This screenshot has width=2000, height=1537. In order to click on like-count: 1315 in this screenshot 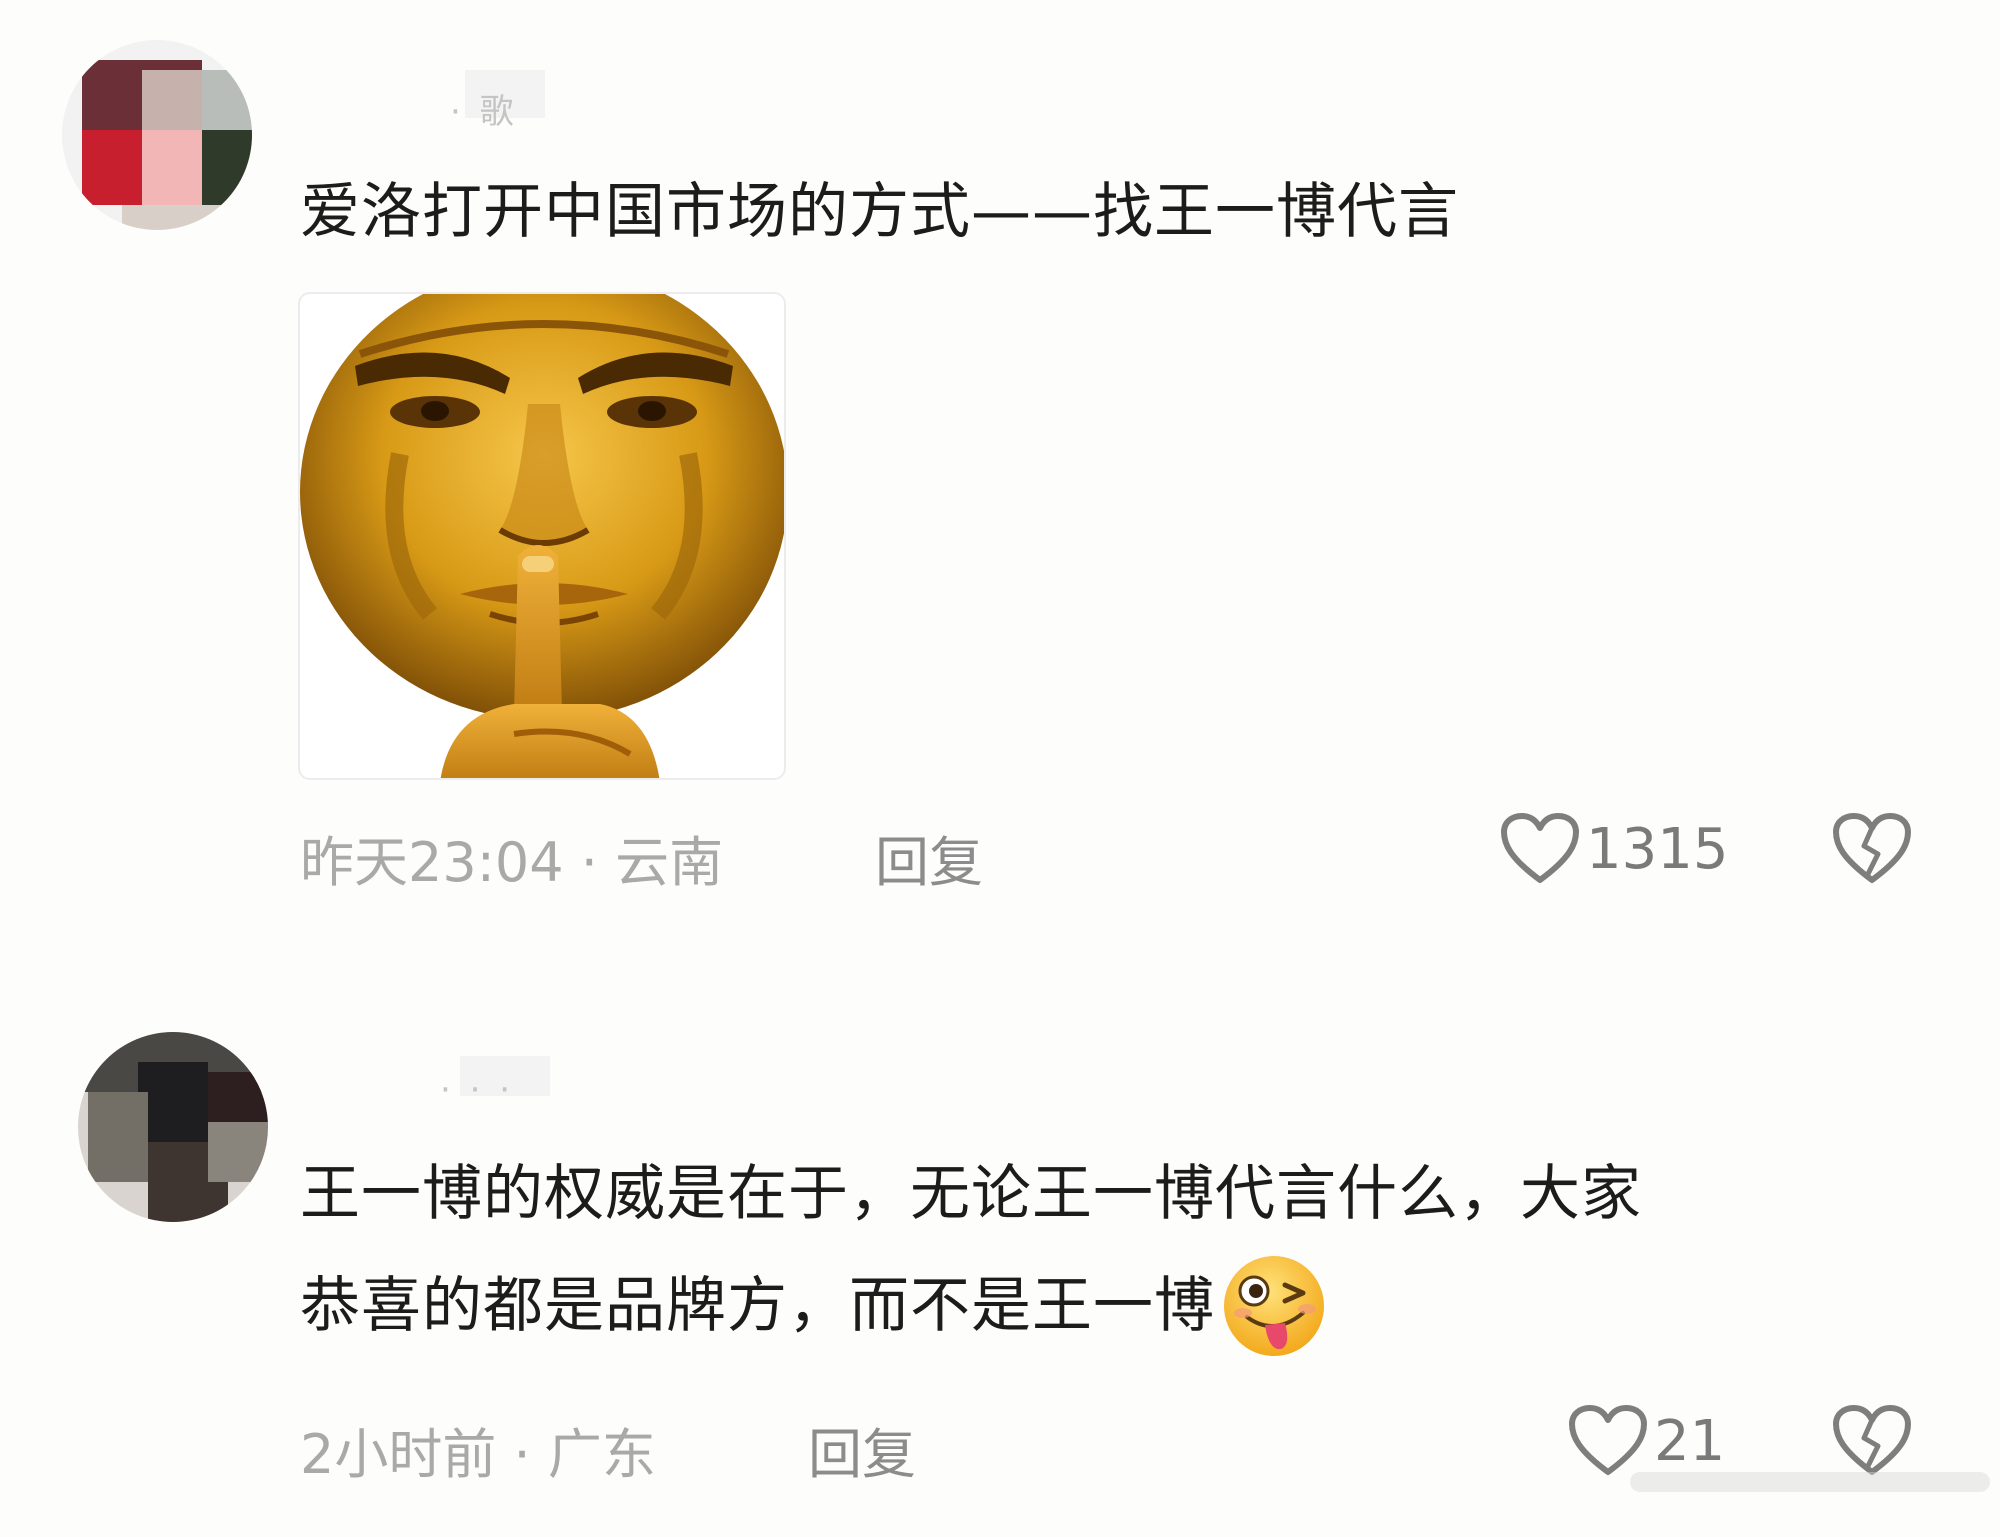, I will do `click(1657, 849)`.